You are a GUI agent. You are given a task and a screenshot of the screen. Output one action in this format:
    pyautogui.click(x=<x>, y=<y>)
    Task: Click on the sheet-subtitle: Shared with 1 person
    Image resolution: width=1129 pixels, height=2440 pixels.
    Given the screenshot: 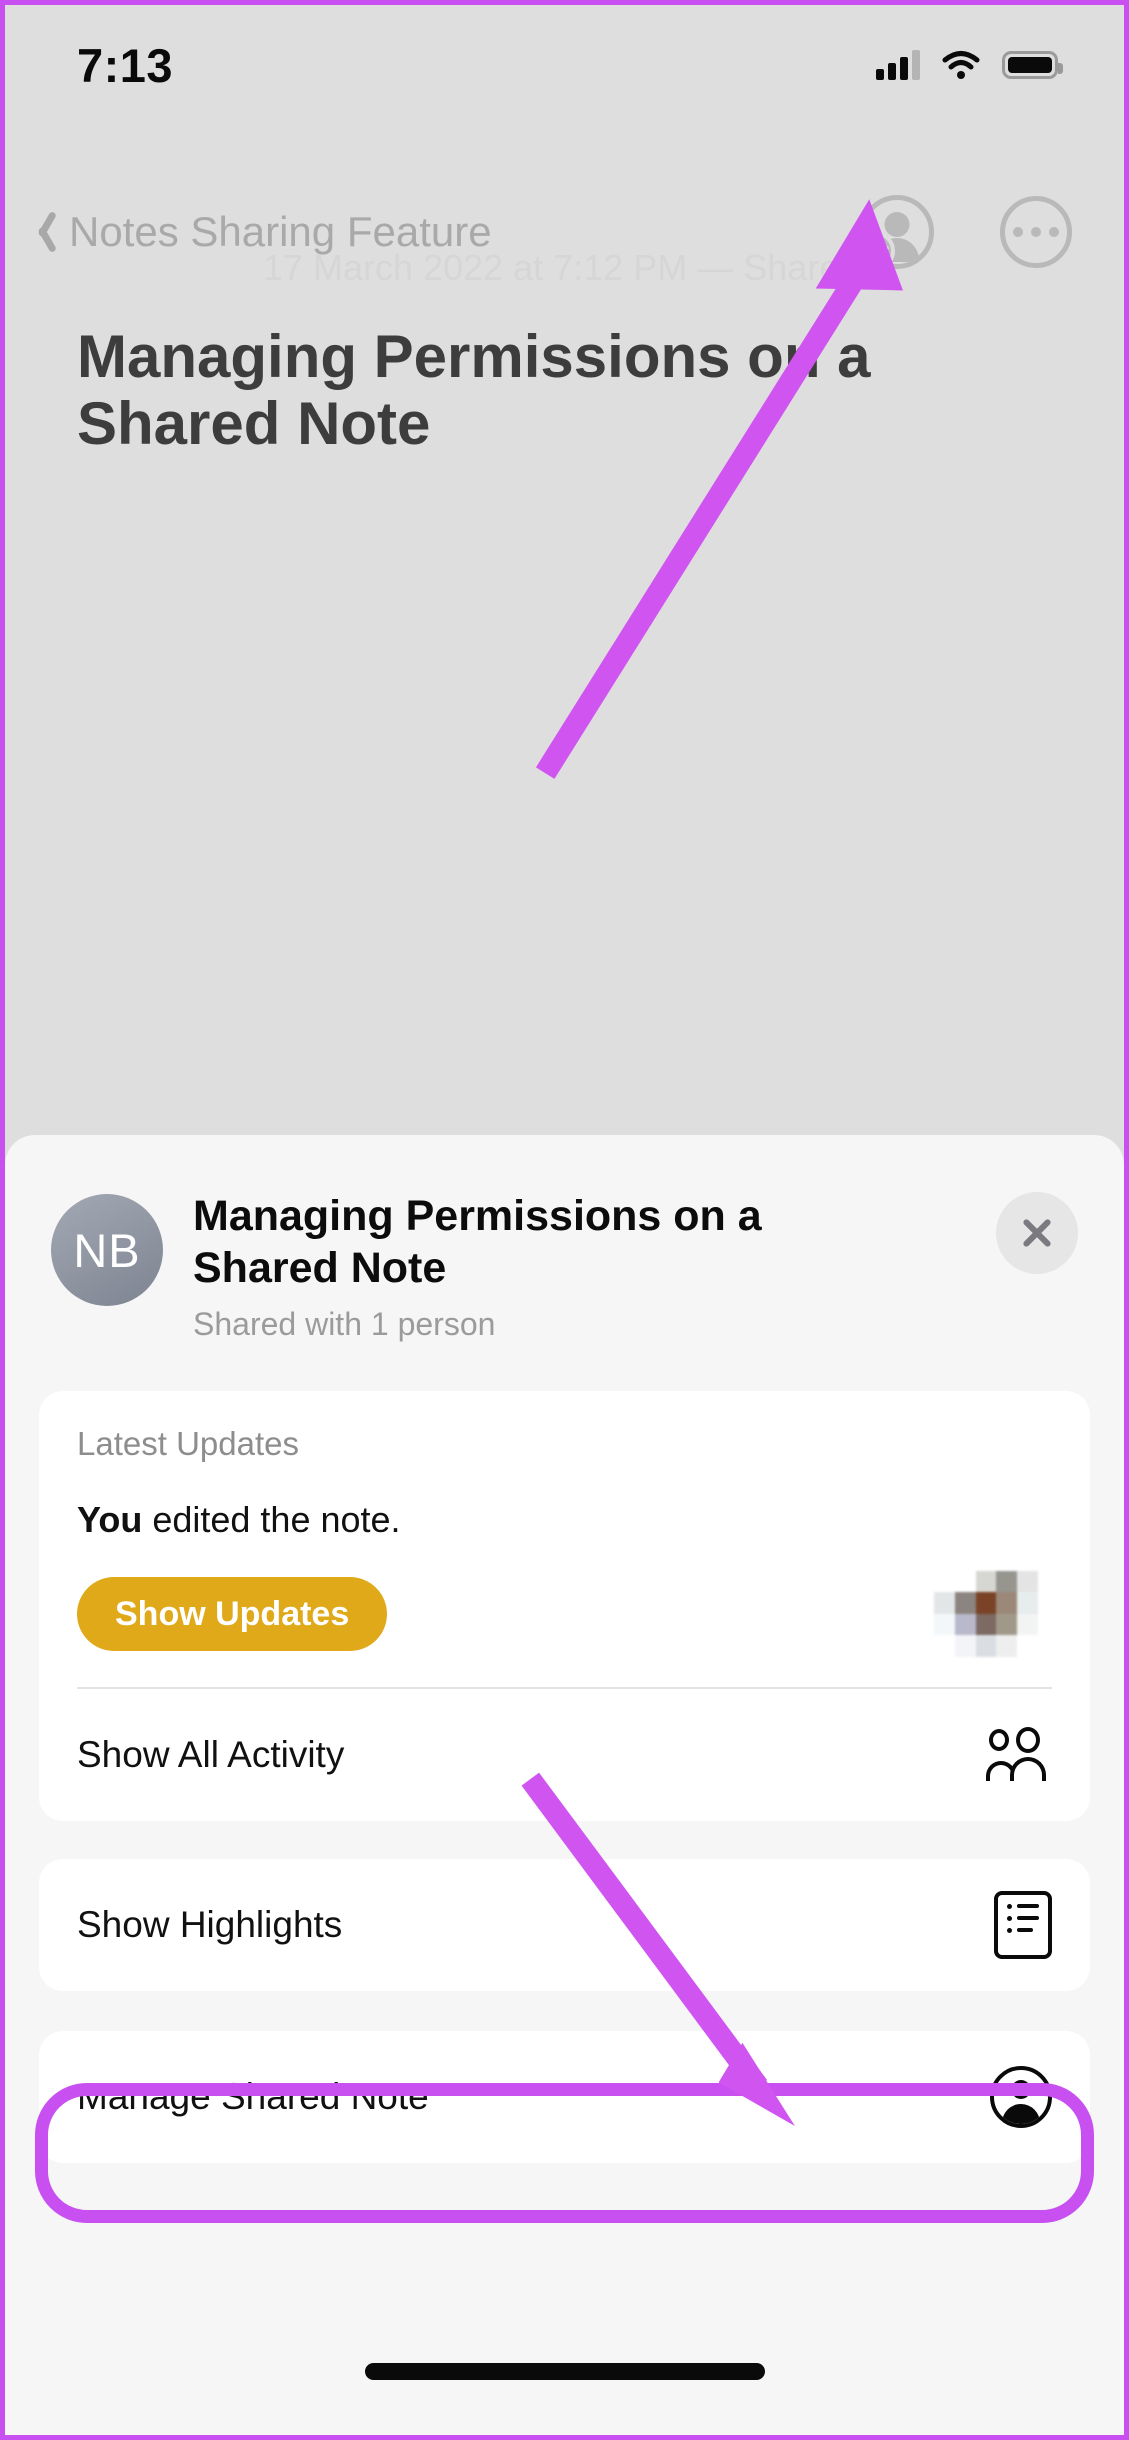 What is the action you would take?
    pyautogui.click(x=344, y=1323)
    